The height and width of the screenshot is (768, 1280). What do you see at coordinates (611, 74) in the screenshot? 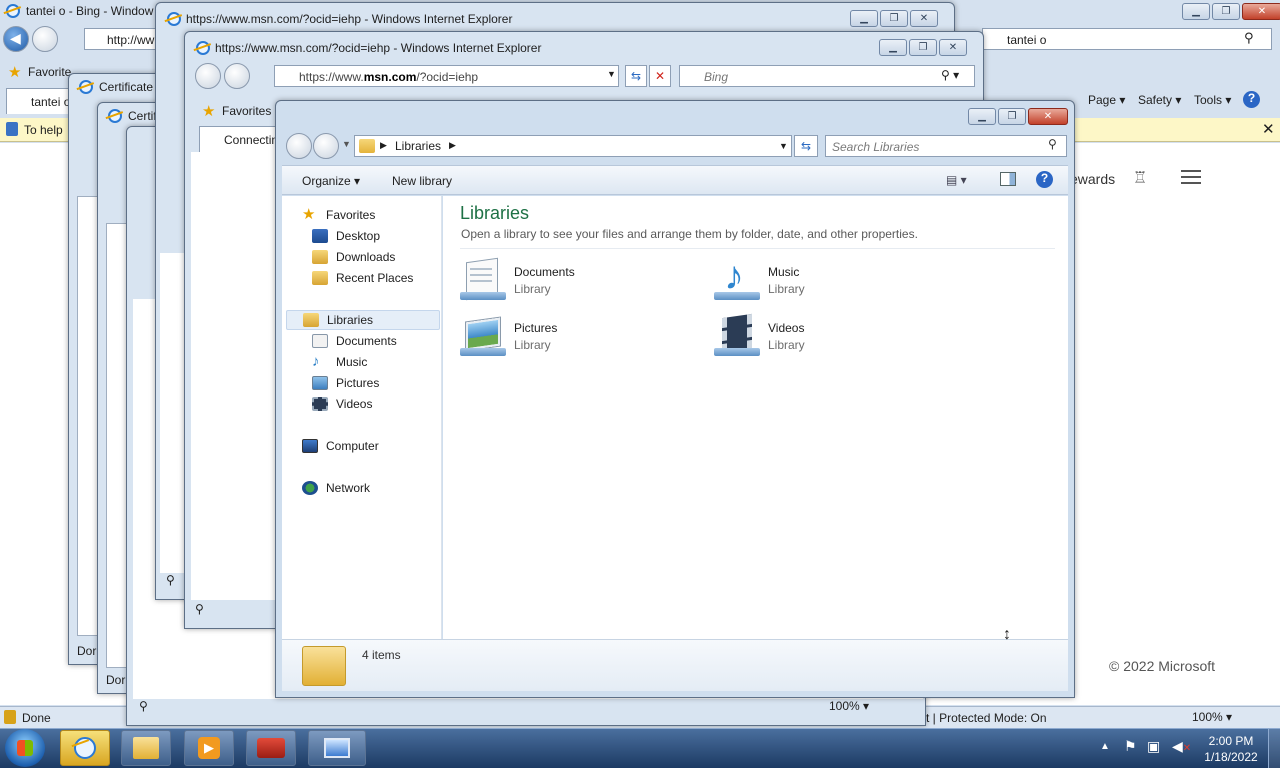
I see `address-dropdown-icon: ▼` at bounding box center [611, 74].